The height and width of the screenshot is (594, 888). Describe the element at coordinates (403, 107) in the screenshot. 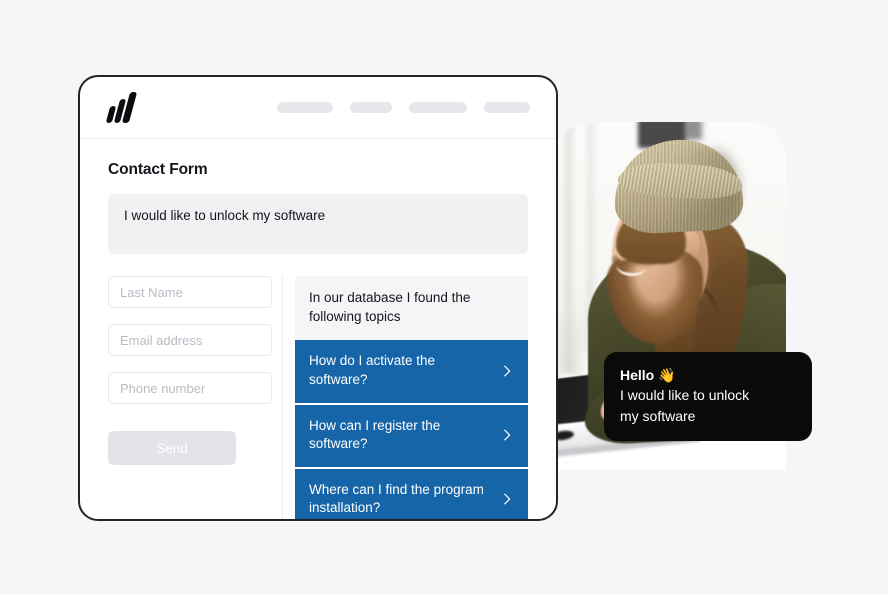

I see `nav-placeholders` at that location.